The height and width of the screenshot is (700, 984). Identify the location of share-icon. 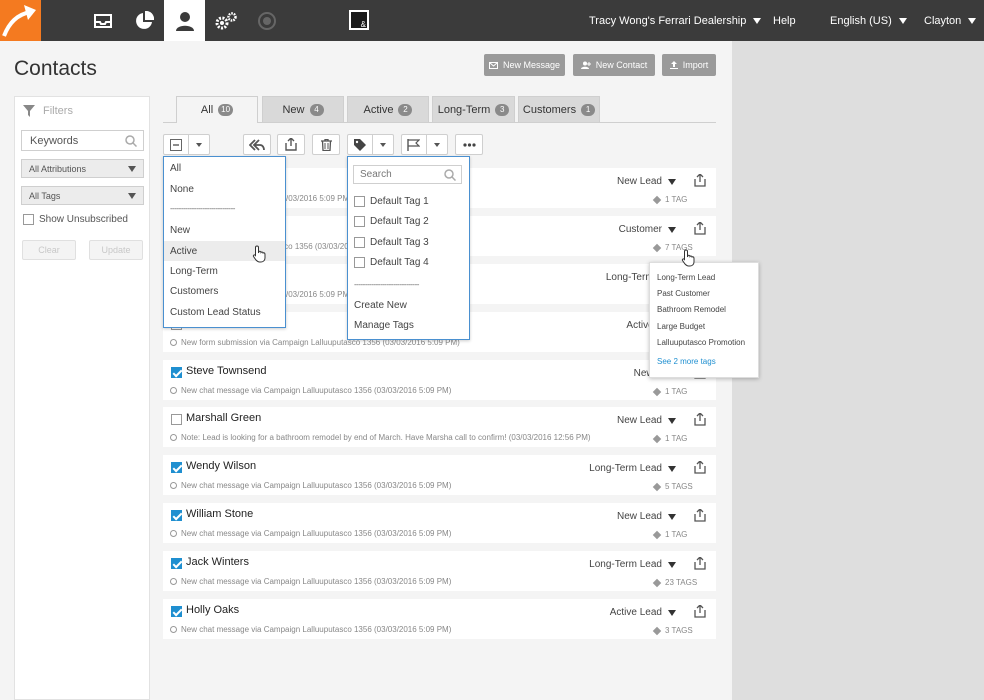
(700, 467).